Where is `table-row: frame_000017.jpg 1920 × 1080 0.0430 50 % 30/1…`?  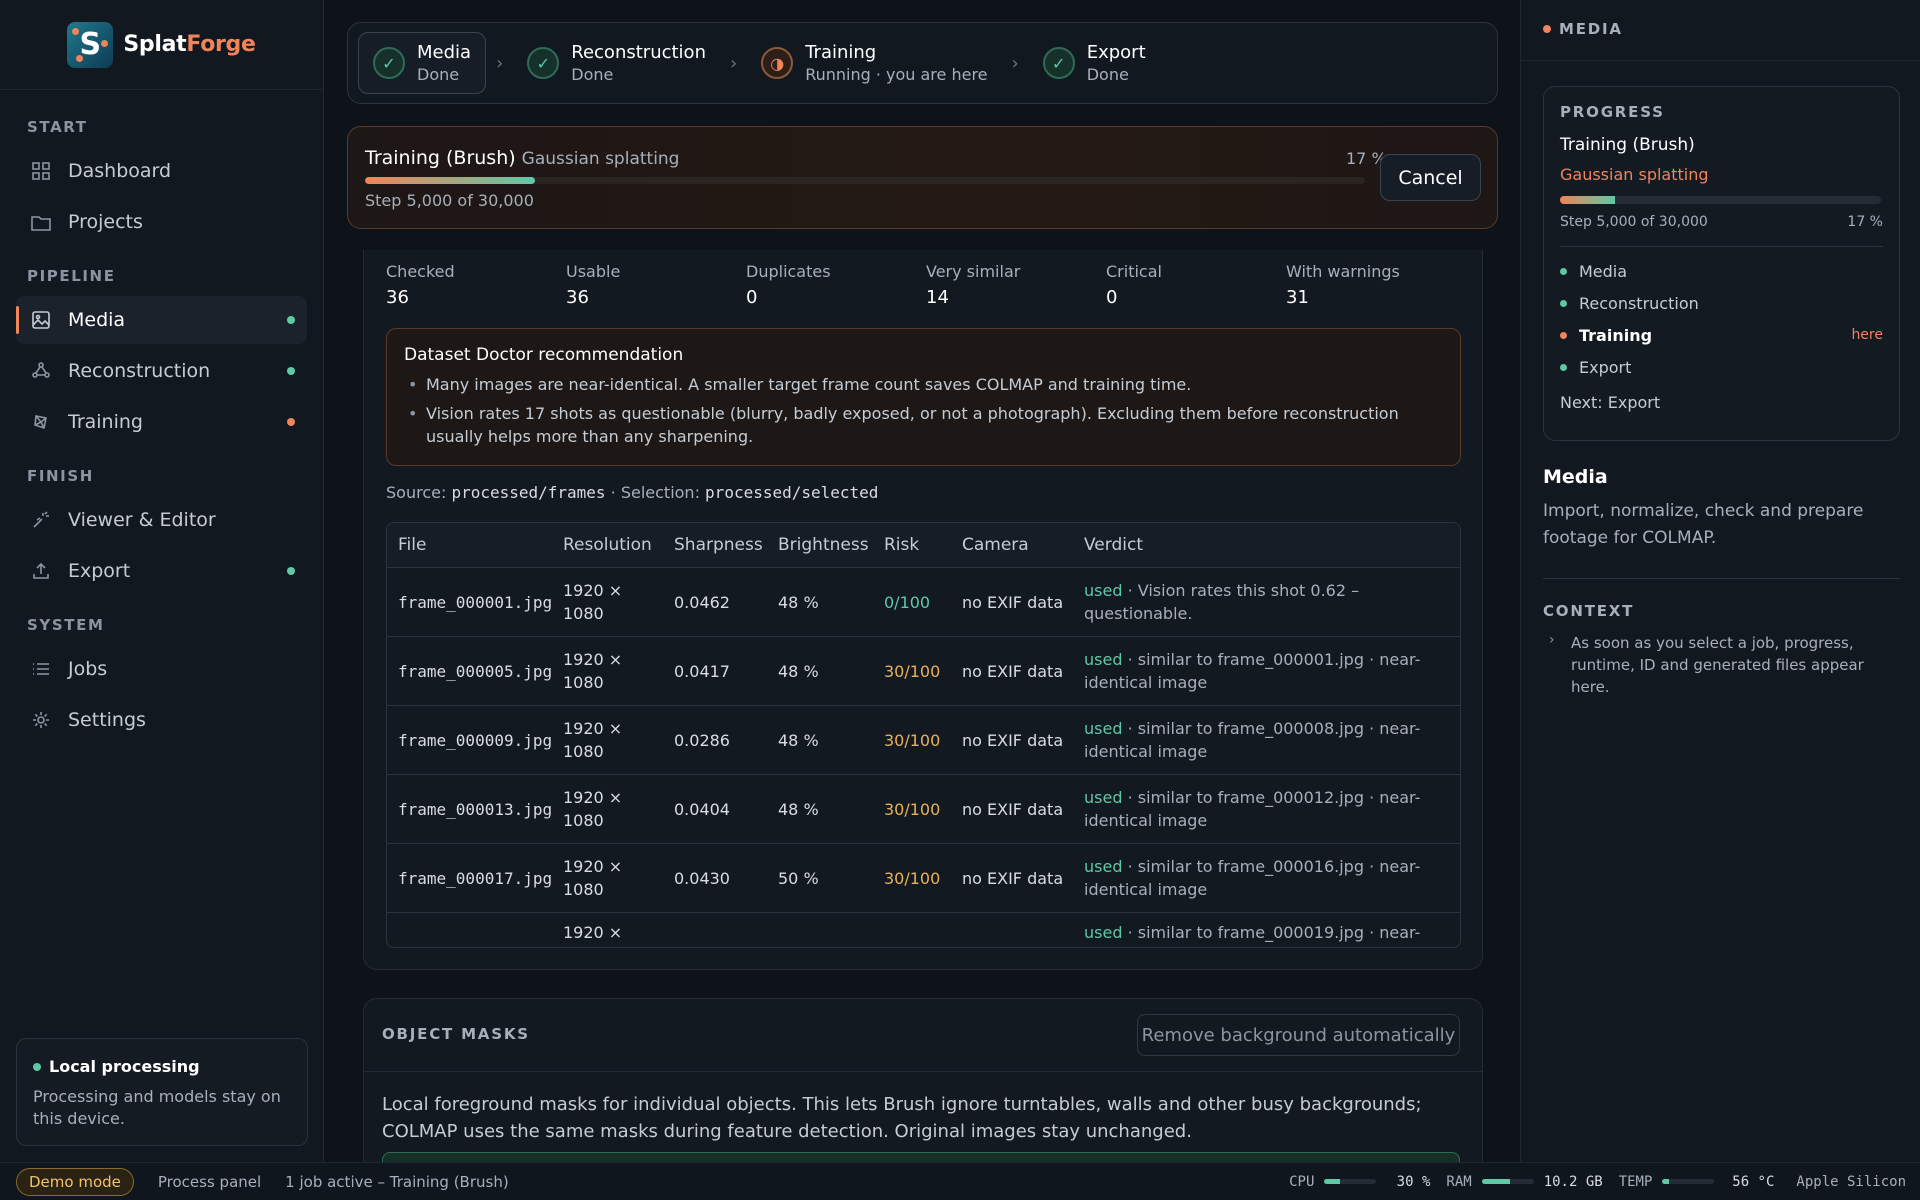
table-row: frame_000017.jpg 1920 × 1080 0.0430 50 % 30/1… is located at coordinates (923, 878).